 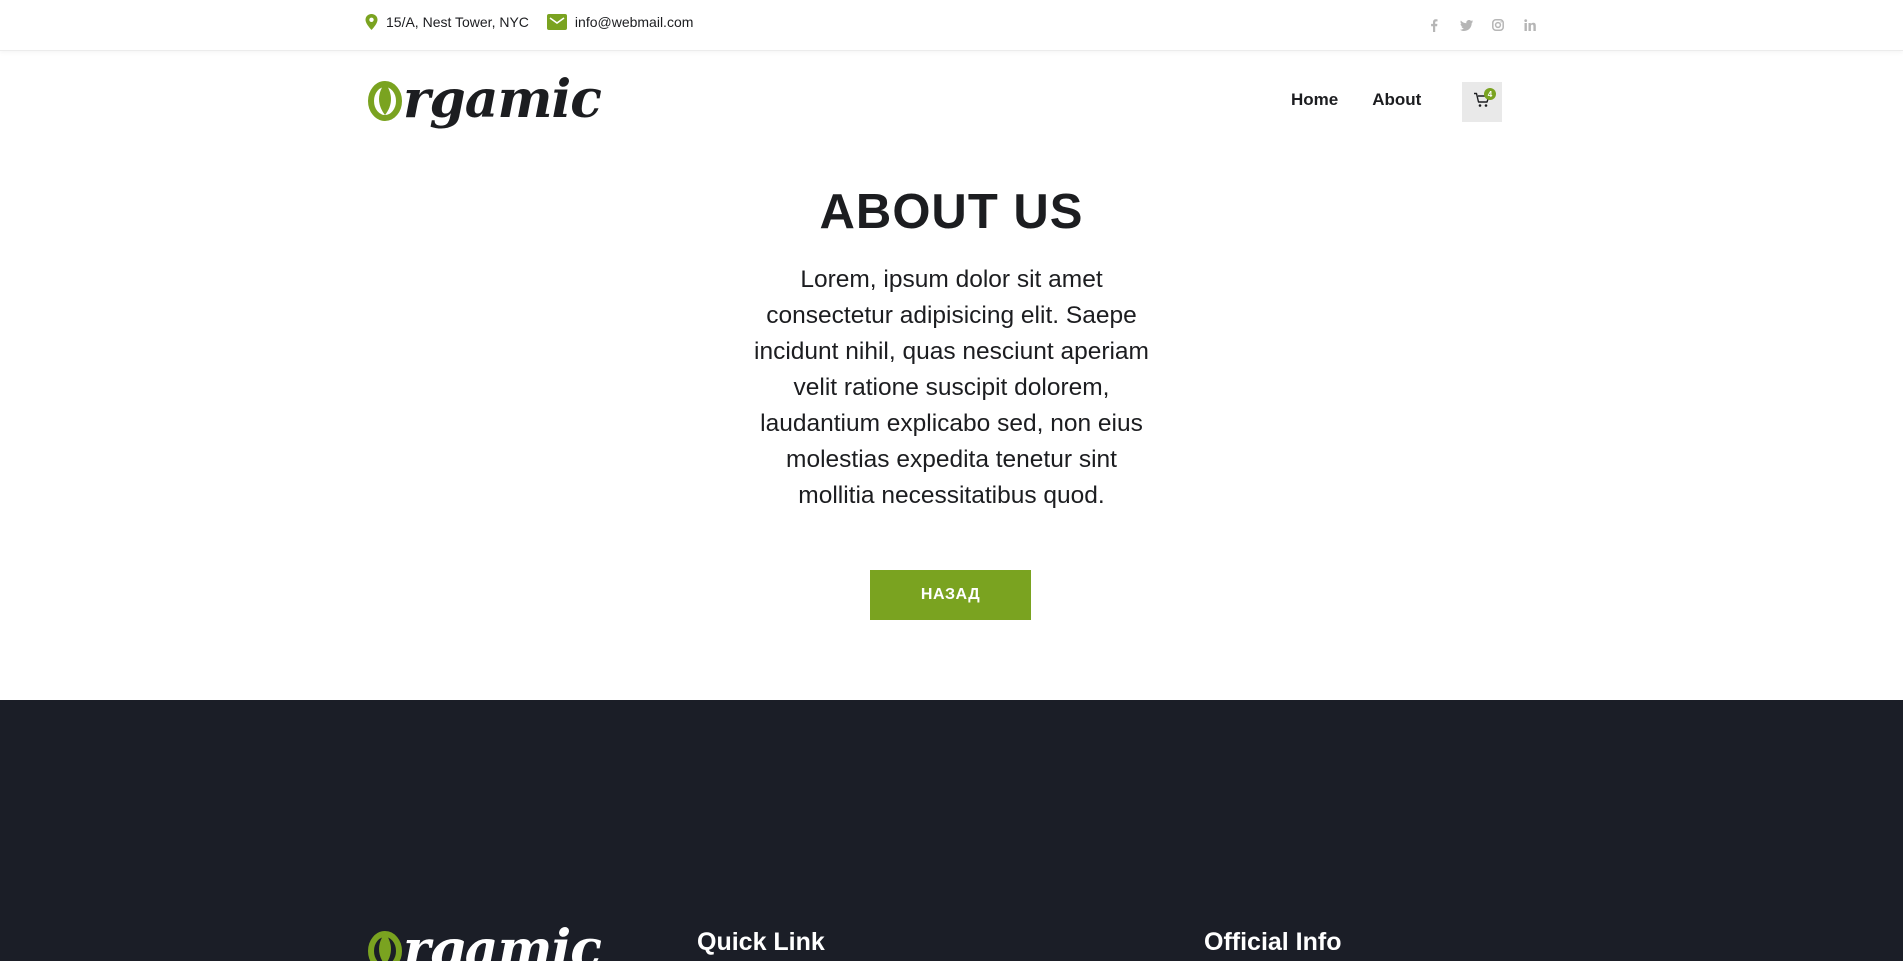 I want to click on cart-count-badge: 4, so click(x=1490, y=94).